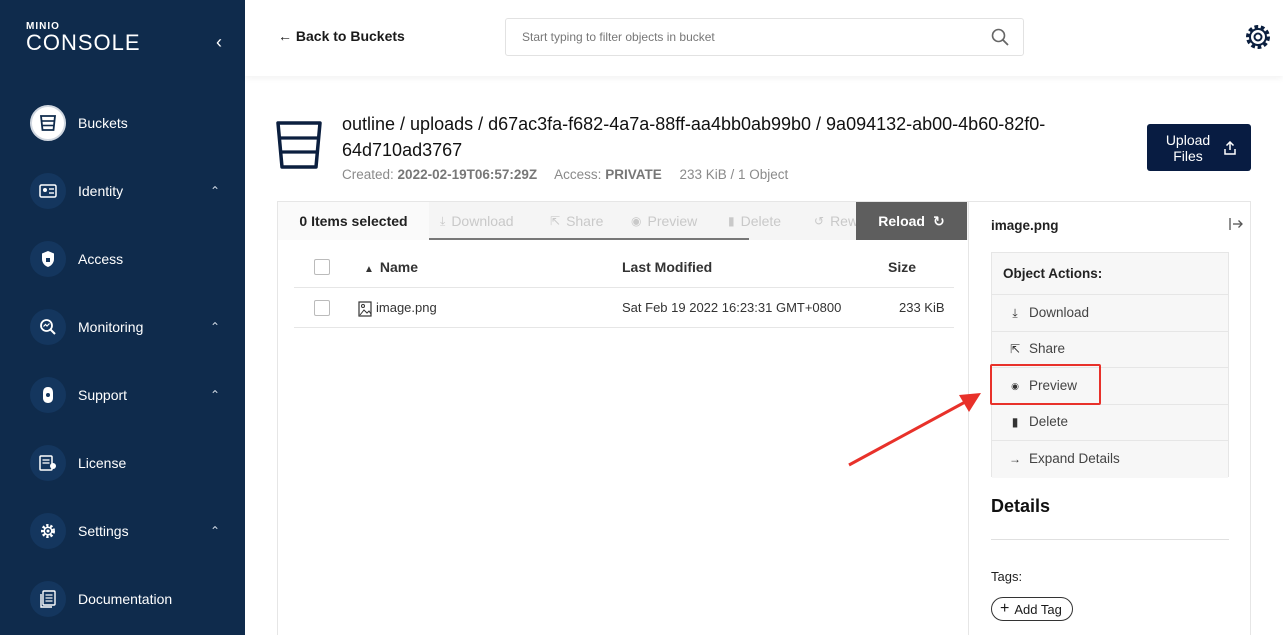 Image resolution: width=1283 pixels, height=635 pixels. I want to click on trash-icon: ▮, so click(731, 221).